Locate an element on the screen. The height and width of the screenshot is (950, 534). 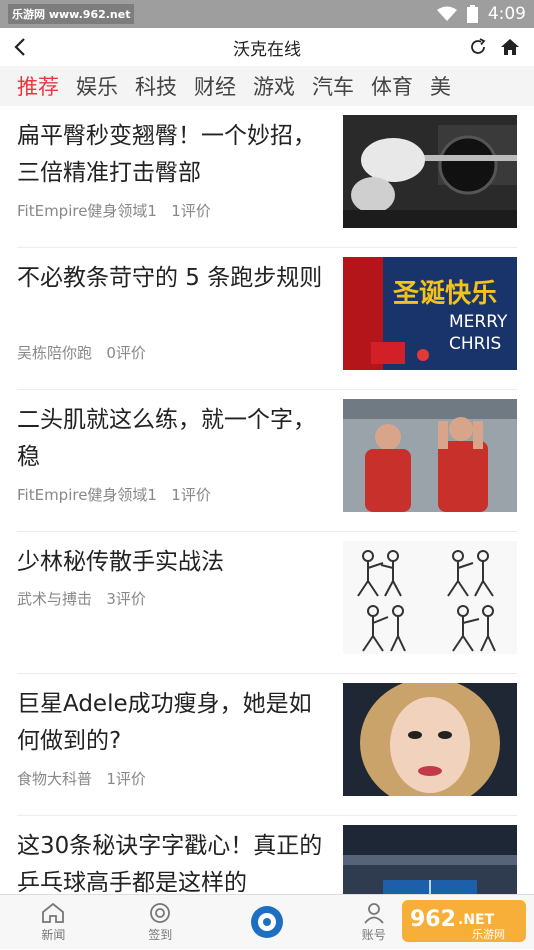
tab-sports: 体育 is located at coordinates (392, 86).